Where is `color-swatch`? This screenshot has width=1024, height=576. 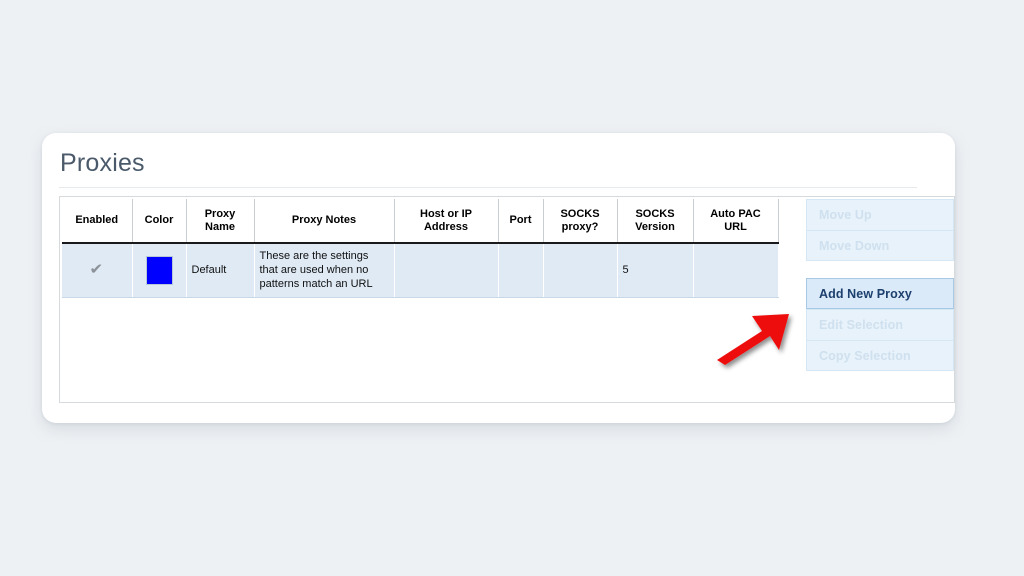 color-swatch is located at coordinates (159, 270).